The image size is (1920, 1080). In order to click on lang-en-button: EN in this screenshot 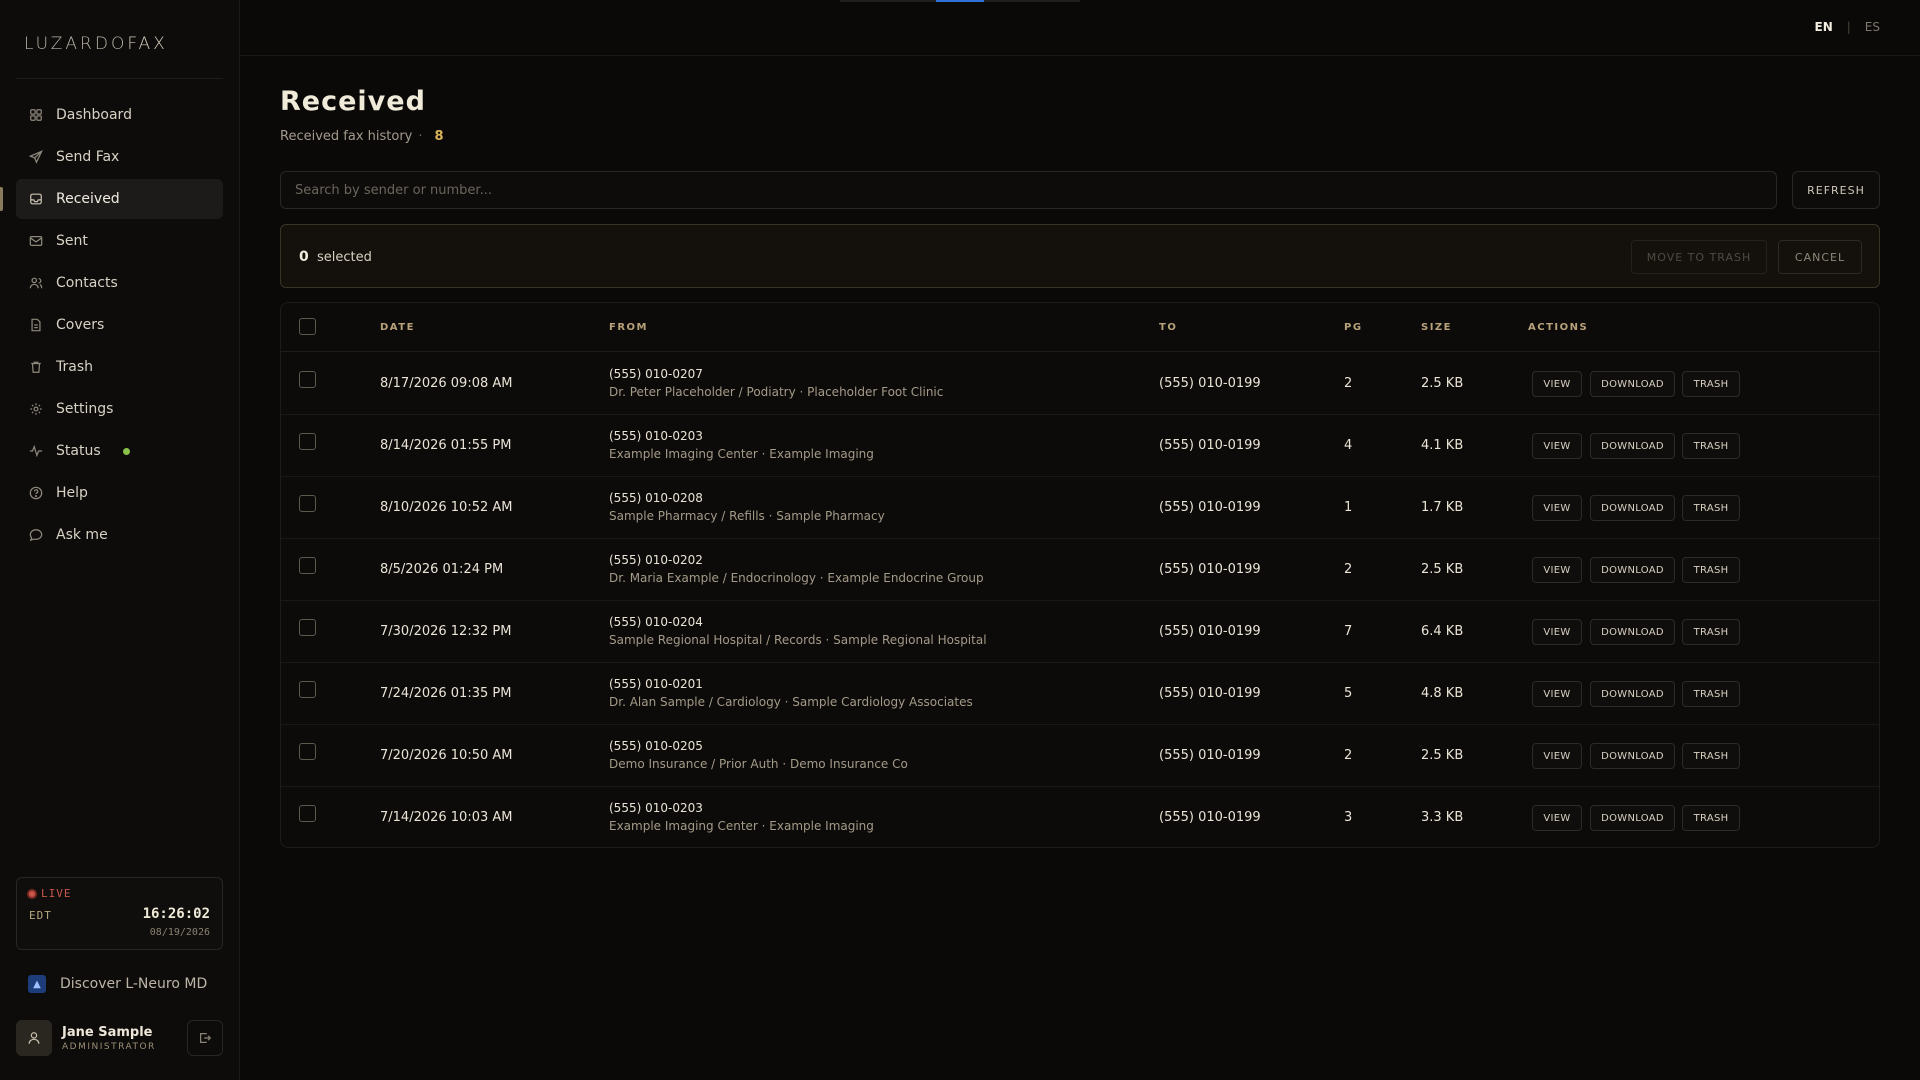, I will do `click(1824, 27)`.